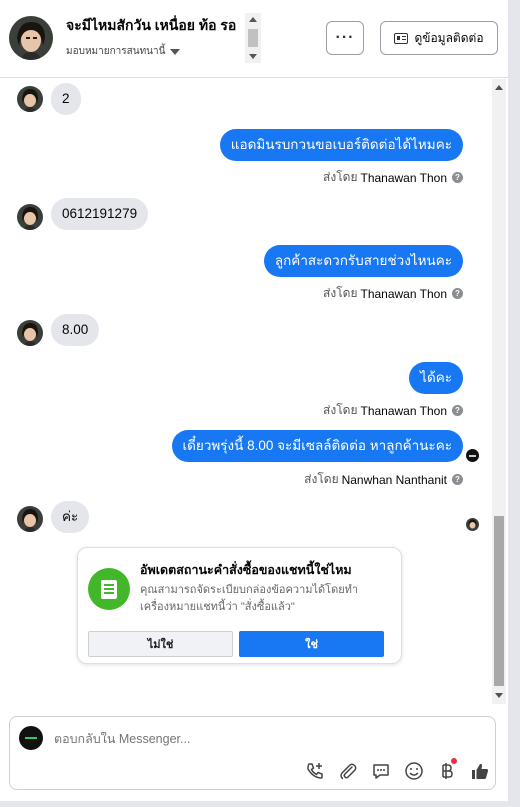  Describe the element at coordinates (363, 261) in the screenshot. I see `outgoing-message: ลูกค้าสะดวกรับสายช่วงไหนคะ` at that location.